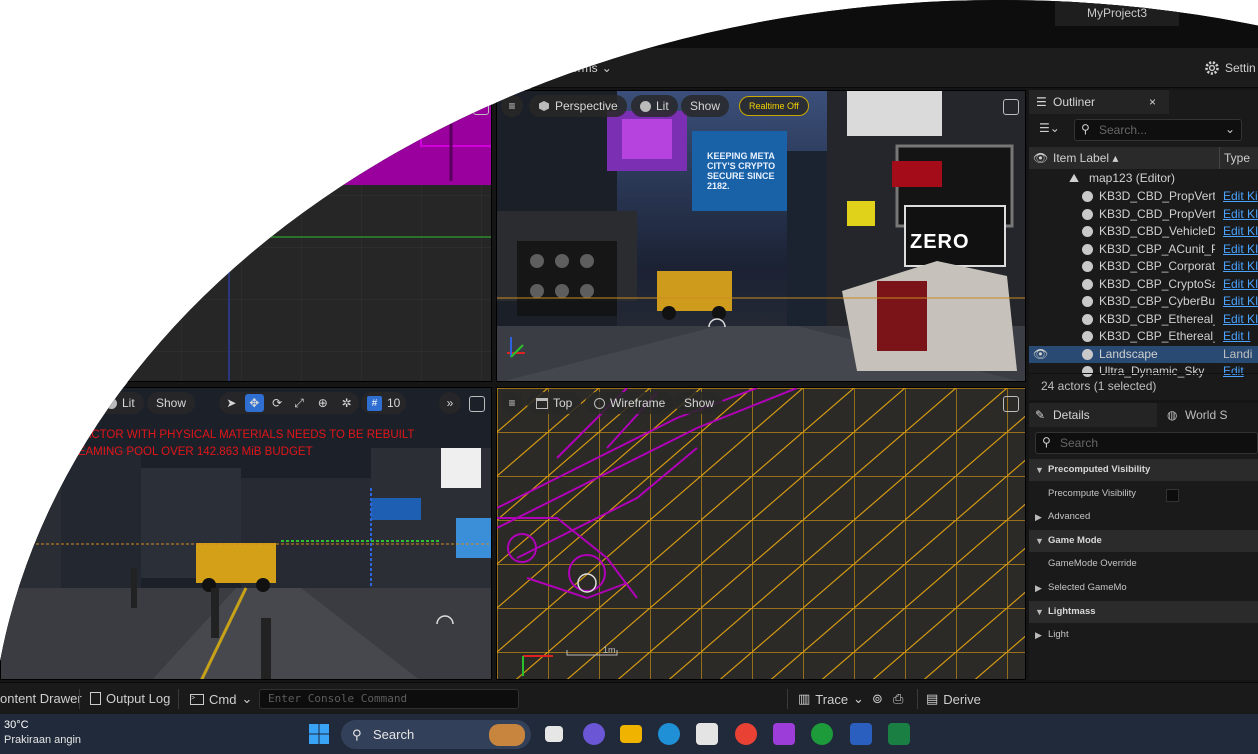  Describe the element at coordinates (631, 734) in the screenshot. I see `file-explorer-icon` at that location.